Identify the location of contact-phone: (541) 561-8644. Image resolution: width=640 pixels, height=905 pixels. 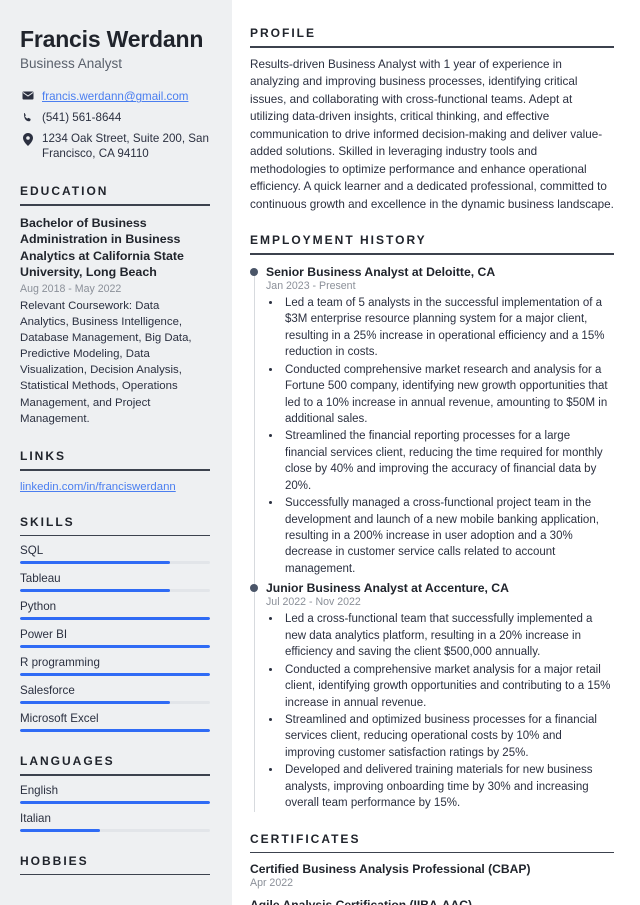
(115, 118).